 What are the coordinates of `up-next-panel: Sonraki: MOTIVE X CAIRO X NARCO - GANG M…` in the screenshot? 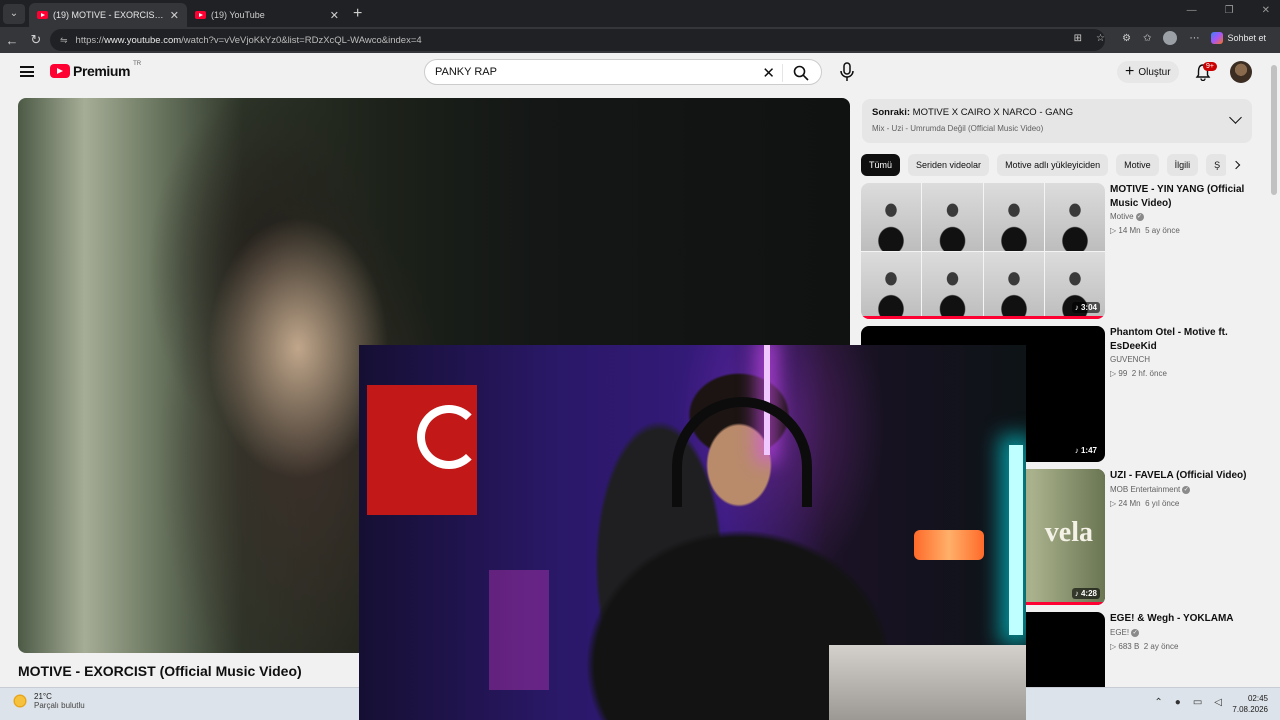 It's located at (1057, 121).